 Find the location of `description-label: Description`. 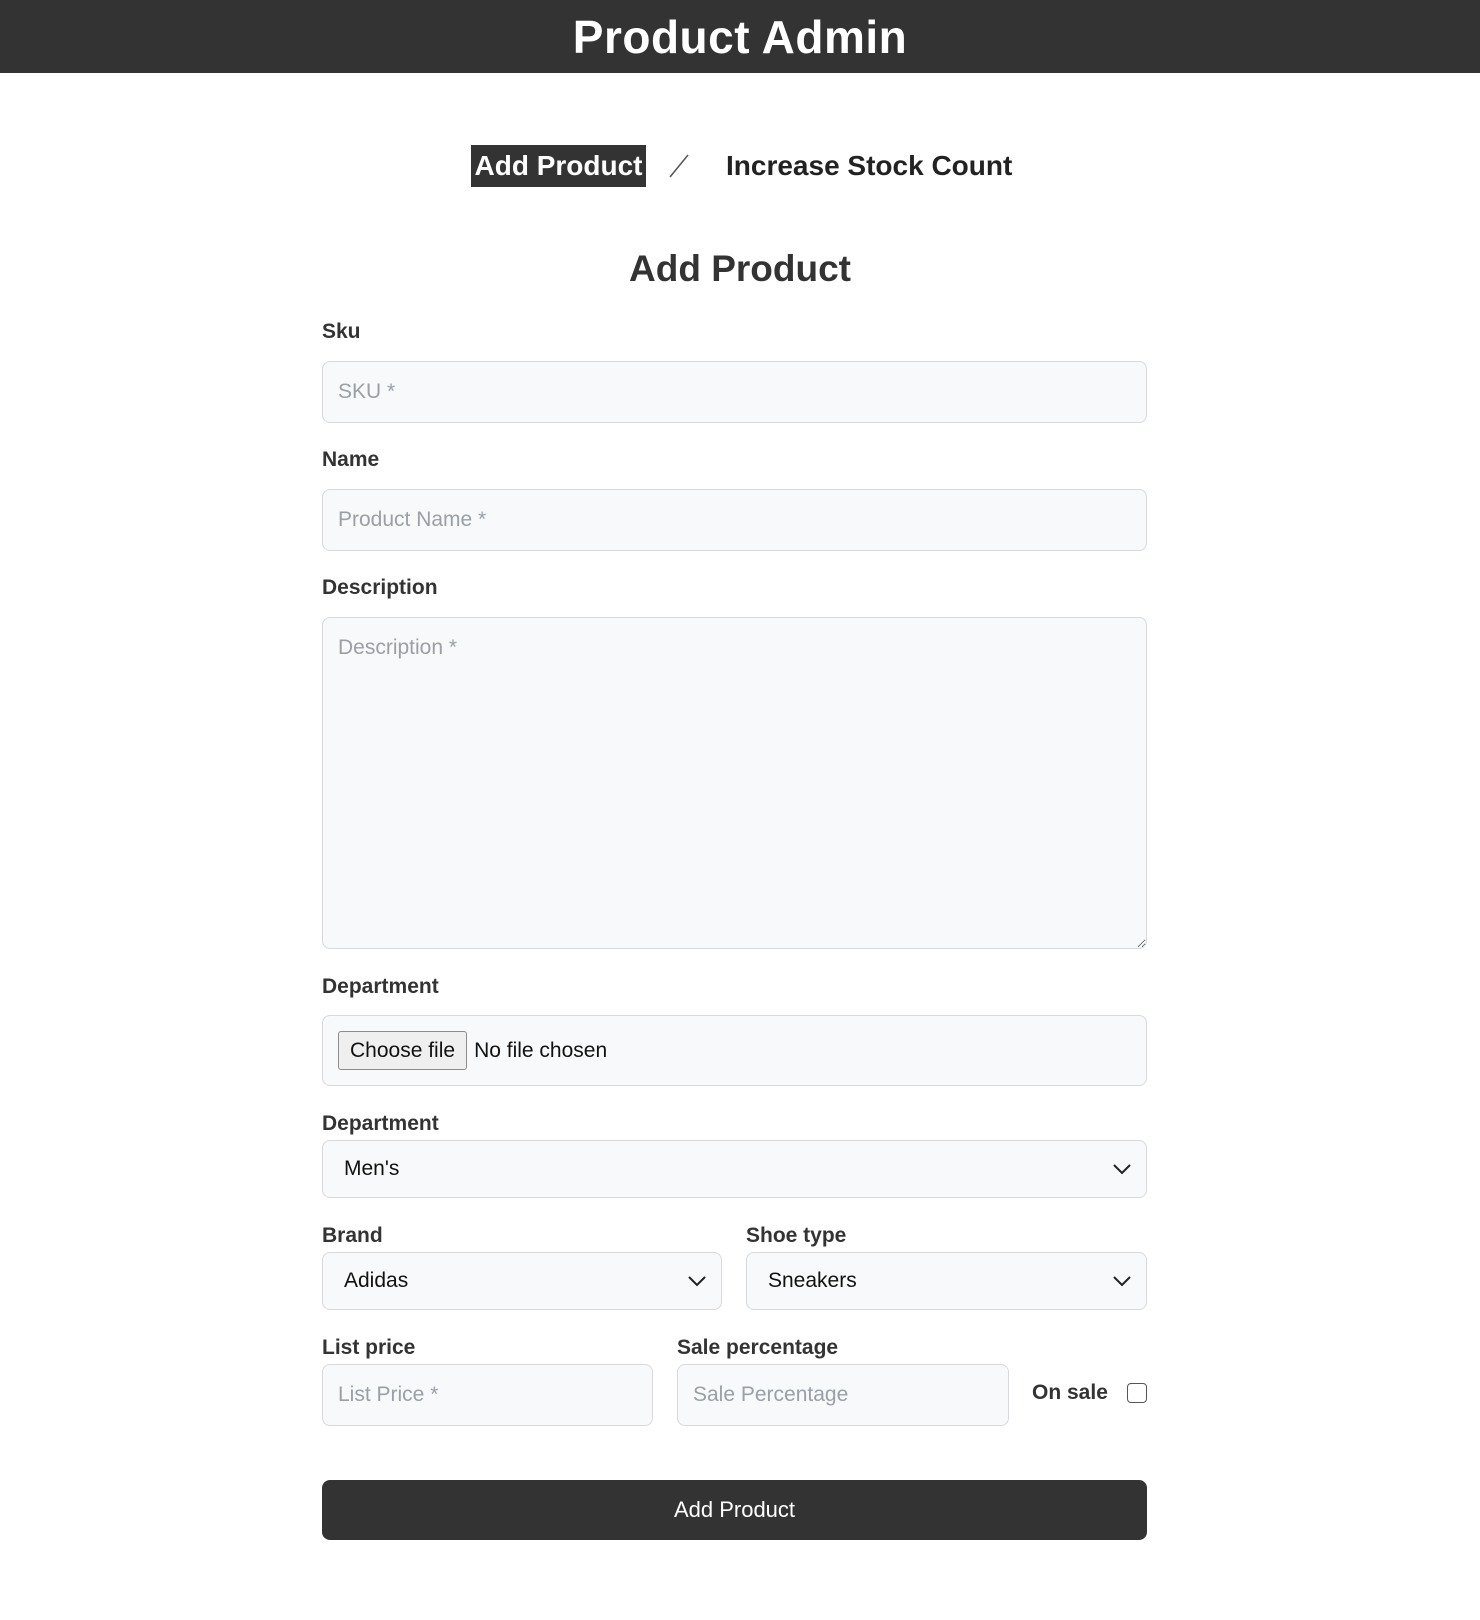

description-label: Description is located at coordinates (380, 587).